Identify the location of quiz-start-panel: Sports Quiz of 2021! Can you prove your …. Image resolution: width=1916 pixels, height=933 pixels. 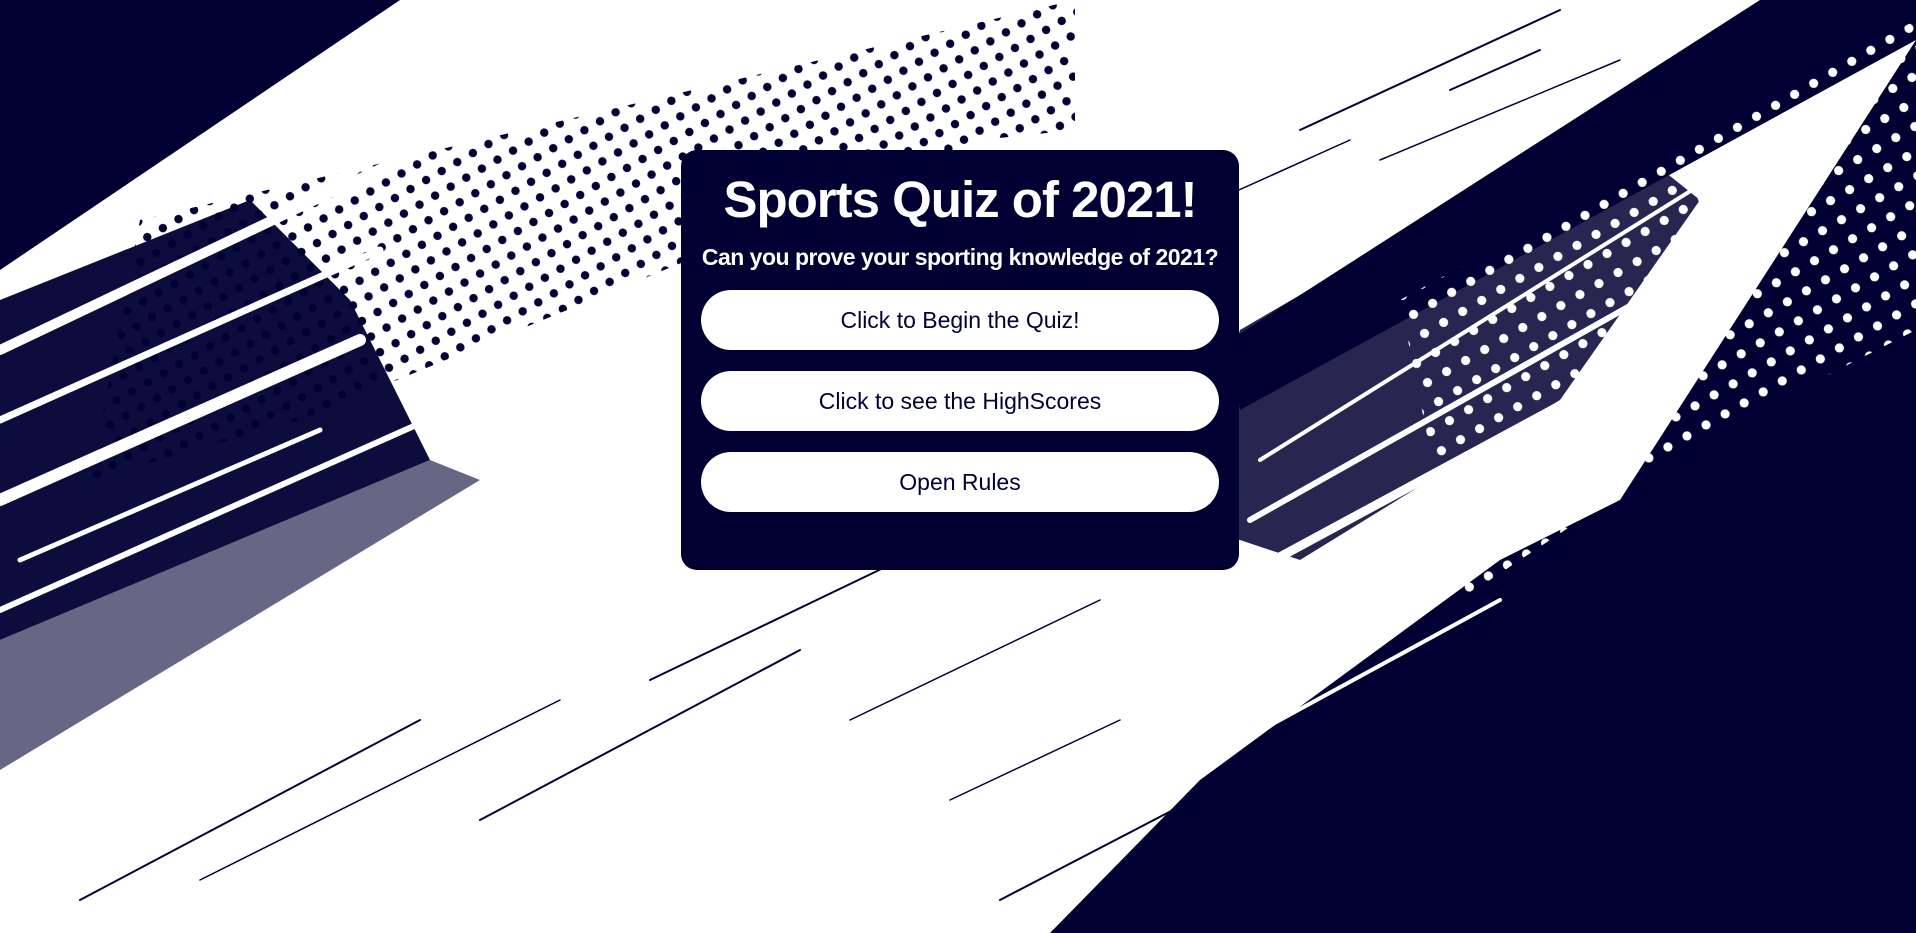
(960, 360).